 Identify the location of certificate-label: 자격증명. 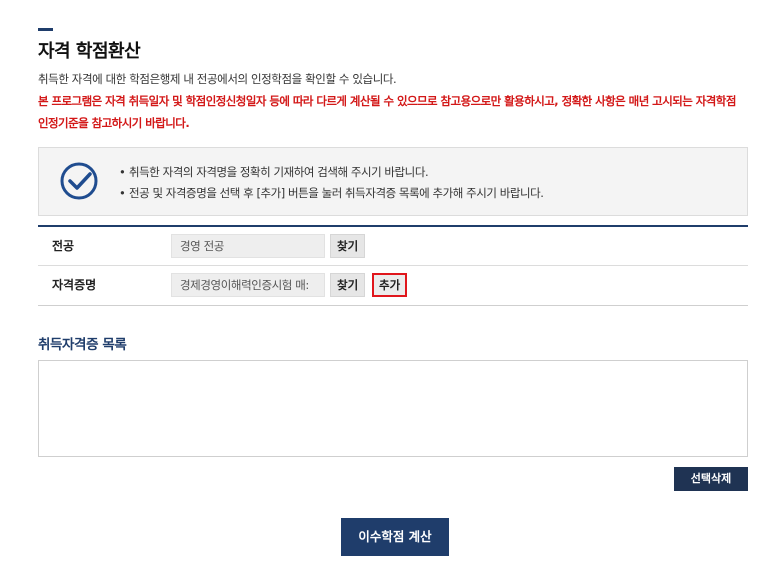
(74, 285).